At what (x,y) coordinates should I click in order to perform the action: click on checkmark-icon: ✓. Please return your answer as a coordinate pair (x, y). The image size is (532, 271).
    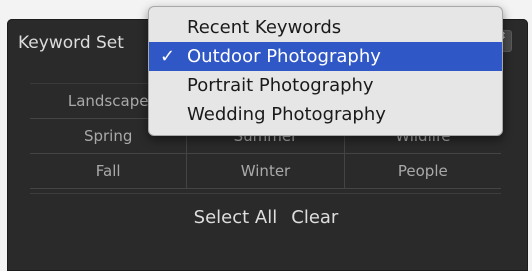
    Looking at the image, I should click on (168, 56).